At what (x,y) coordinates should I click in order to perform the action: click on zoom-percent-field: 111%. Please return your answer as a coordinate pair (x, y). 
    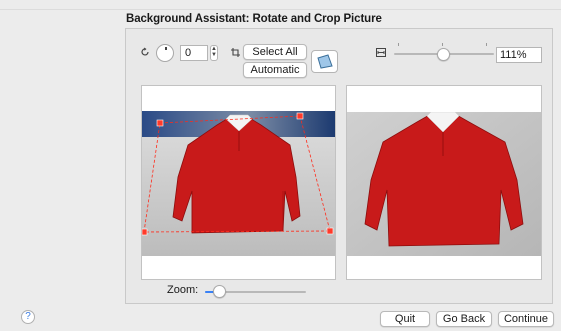
    Looking at the image, I should click on (519, 55).